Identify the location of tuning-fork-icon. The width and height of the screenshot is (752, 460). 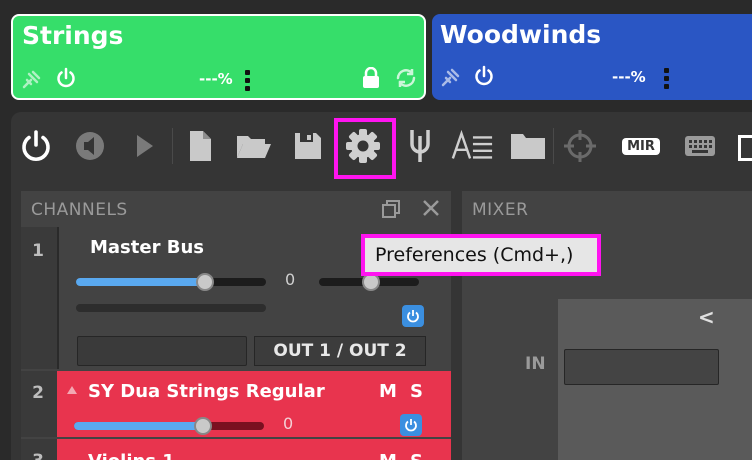
(420, 146).